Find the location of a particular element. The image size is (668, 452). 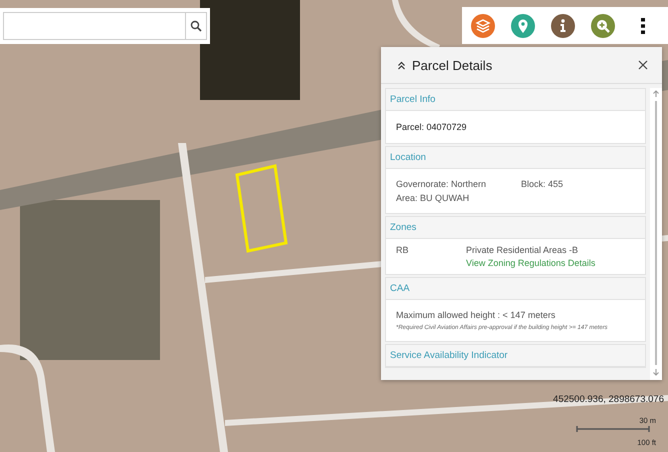

search-field is located at coordinates (94, 26).